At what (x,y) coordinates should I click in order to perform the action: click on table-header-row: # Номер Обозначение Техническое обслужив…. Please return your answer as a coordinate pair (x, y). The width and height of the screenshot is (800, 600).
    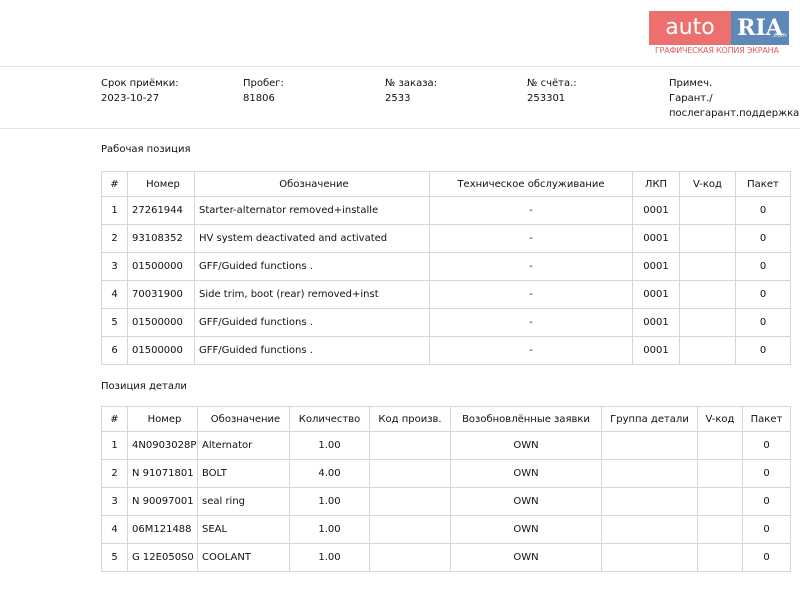
    Looking at the image, I should click on (446, 184).